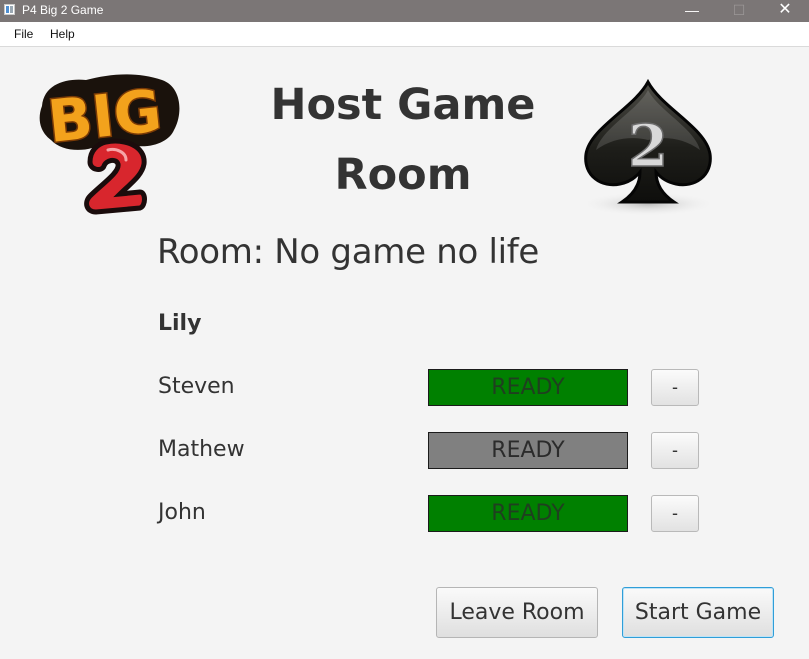  Describe the element at coordinates (196, 386) in the screenshot. I see `player-name: Steven` at that location.